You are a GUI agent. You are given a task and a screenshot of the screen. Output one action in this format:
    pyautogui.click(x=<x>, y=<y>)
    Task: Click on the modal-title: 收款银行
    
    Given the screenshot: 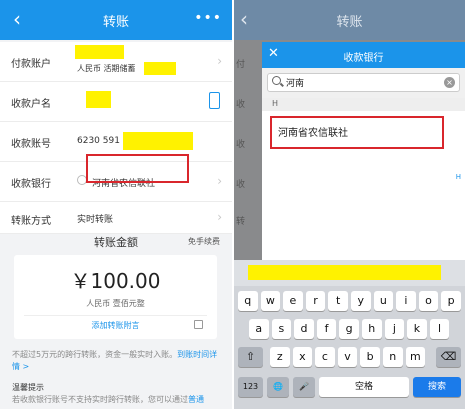 What is the action you would take?
    pyautogui.click(x=363, y=58)
    